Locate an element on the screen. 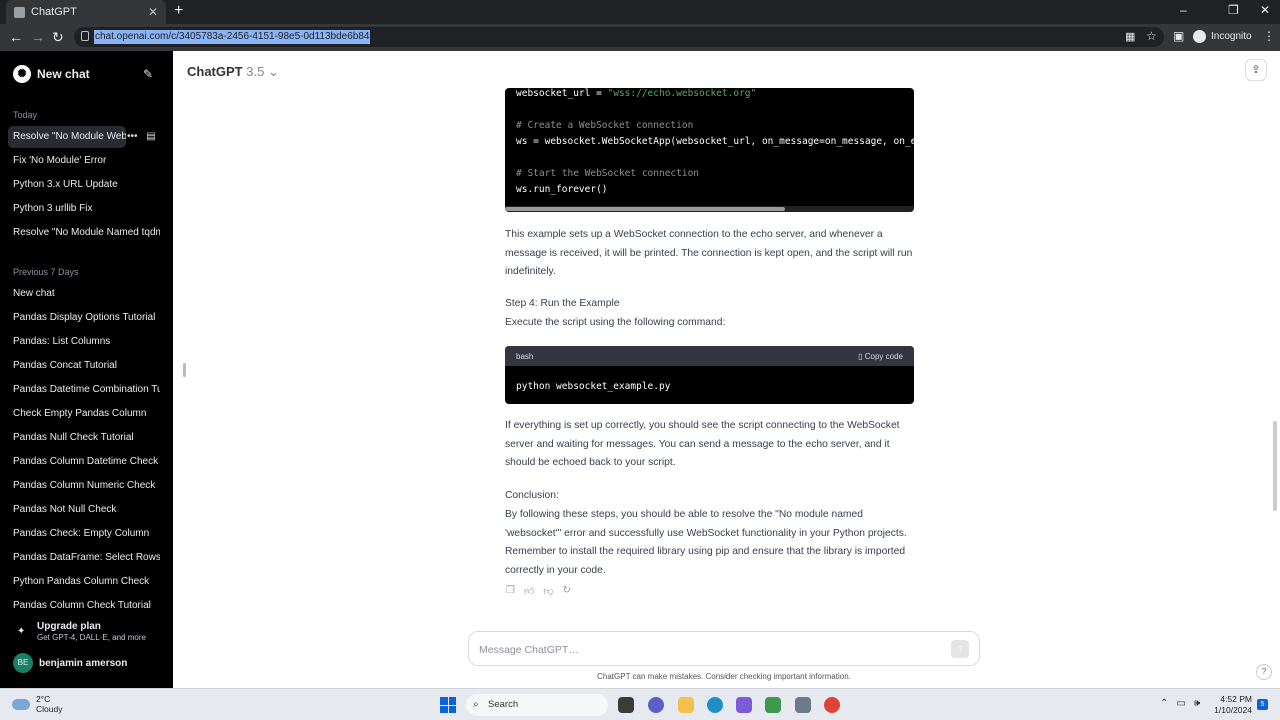 The width and height of the screenshot is (1280, 720). send-button: ↑ is located at coordinates (960, 649).